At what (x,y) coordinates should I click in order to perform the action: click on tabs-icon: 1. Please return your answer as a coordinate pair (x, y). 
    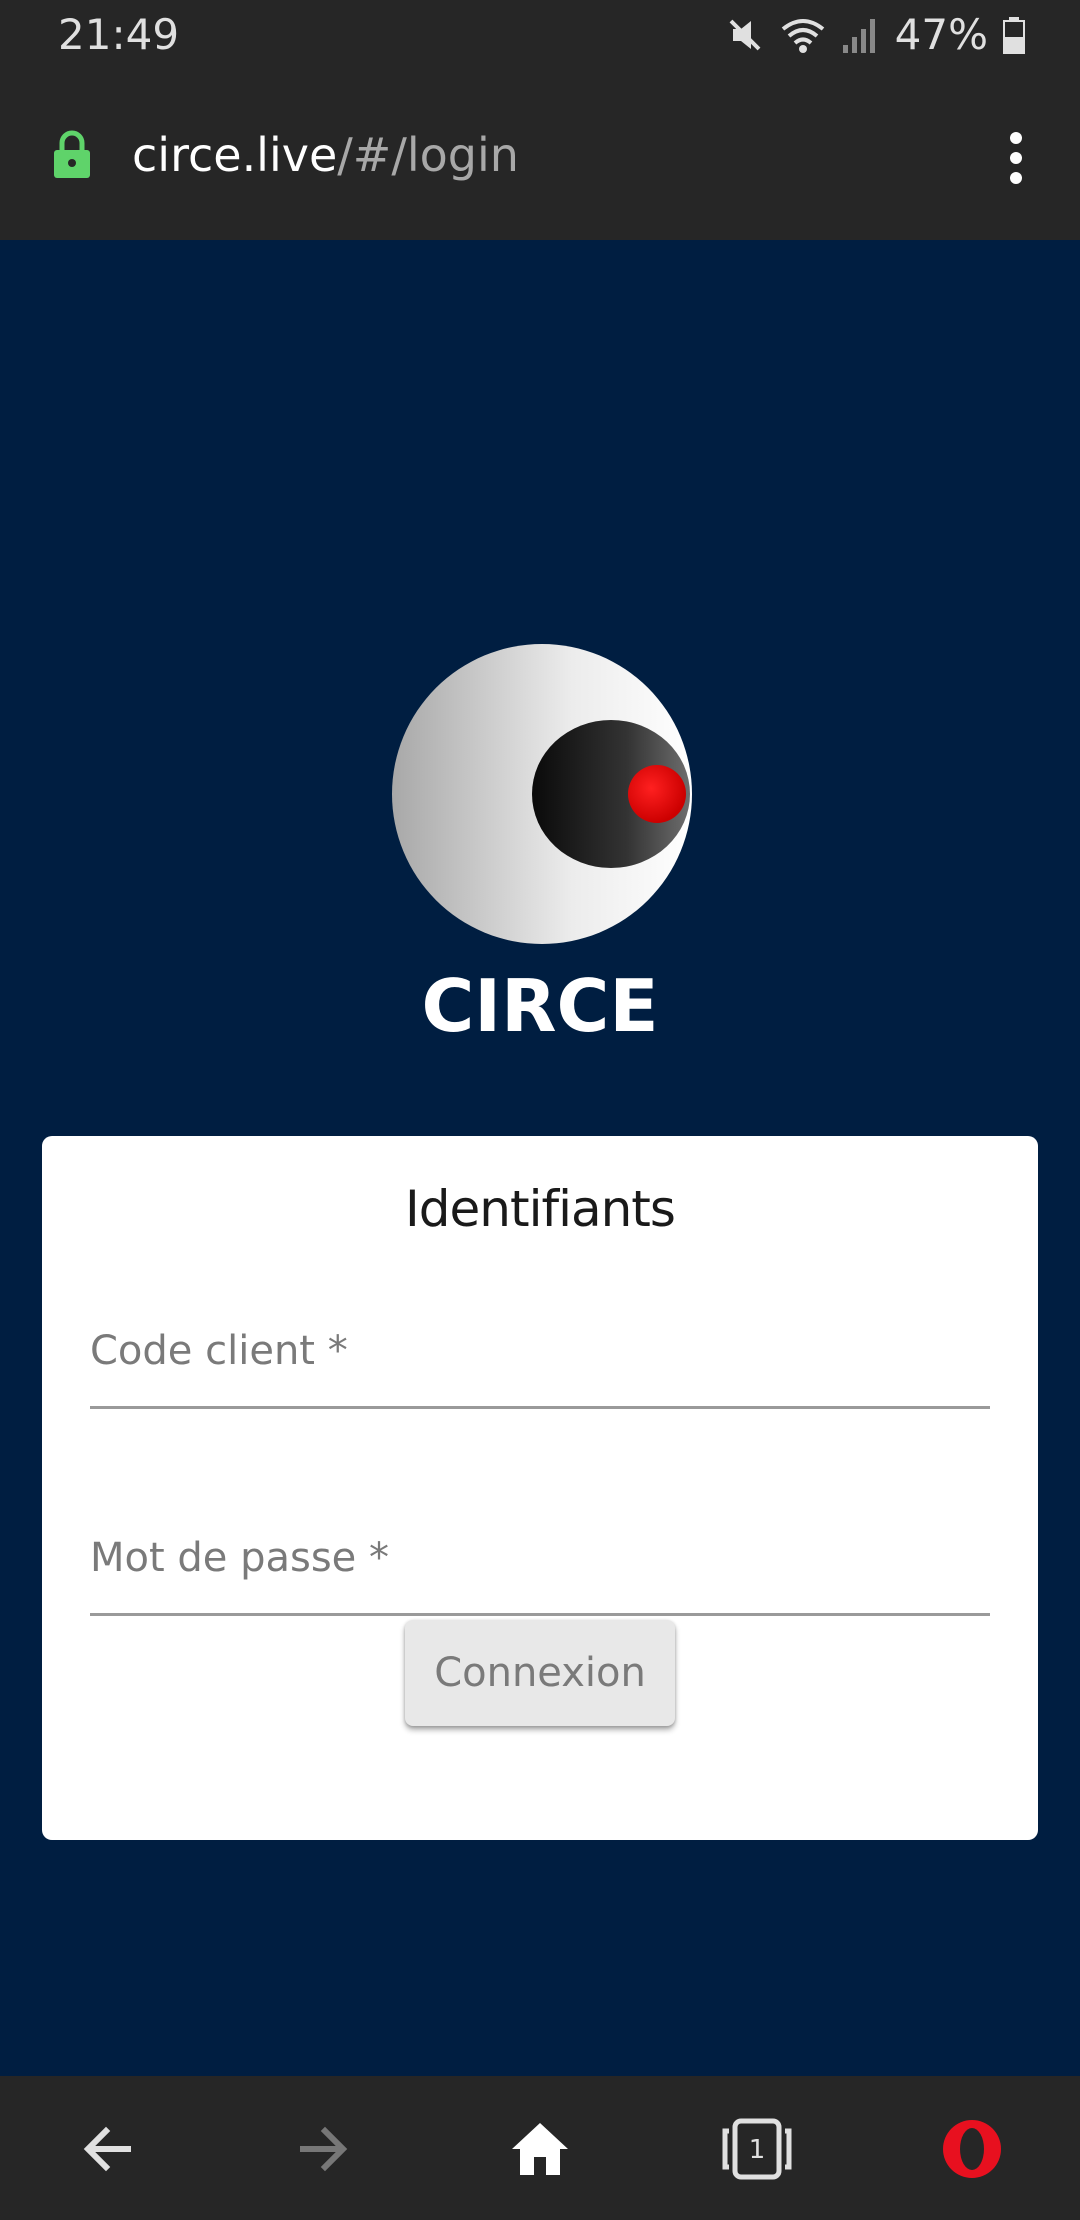
    Looking at the image, I should click on (757, 2149).